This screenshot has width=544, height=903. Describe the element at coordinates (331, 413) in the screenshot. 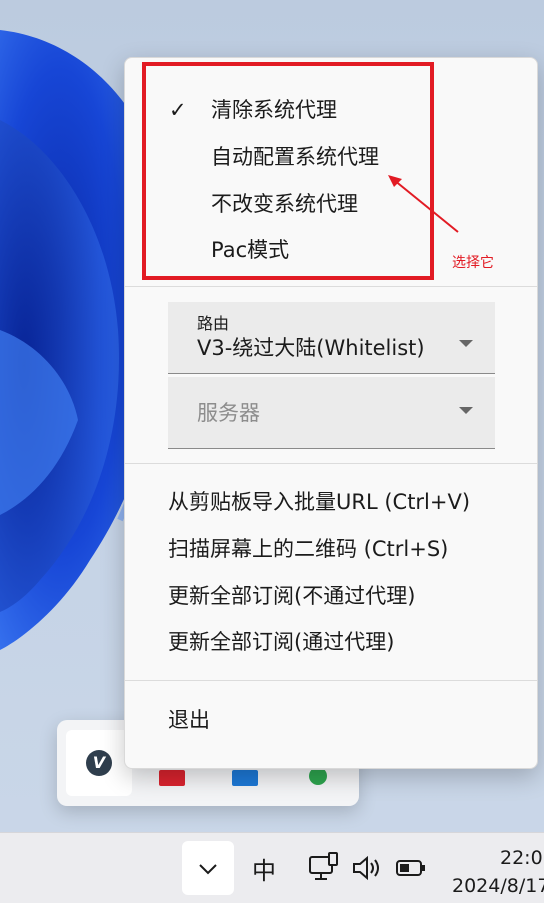

I see `server-select: 服务器` at that location.